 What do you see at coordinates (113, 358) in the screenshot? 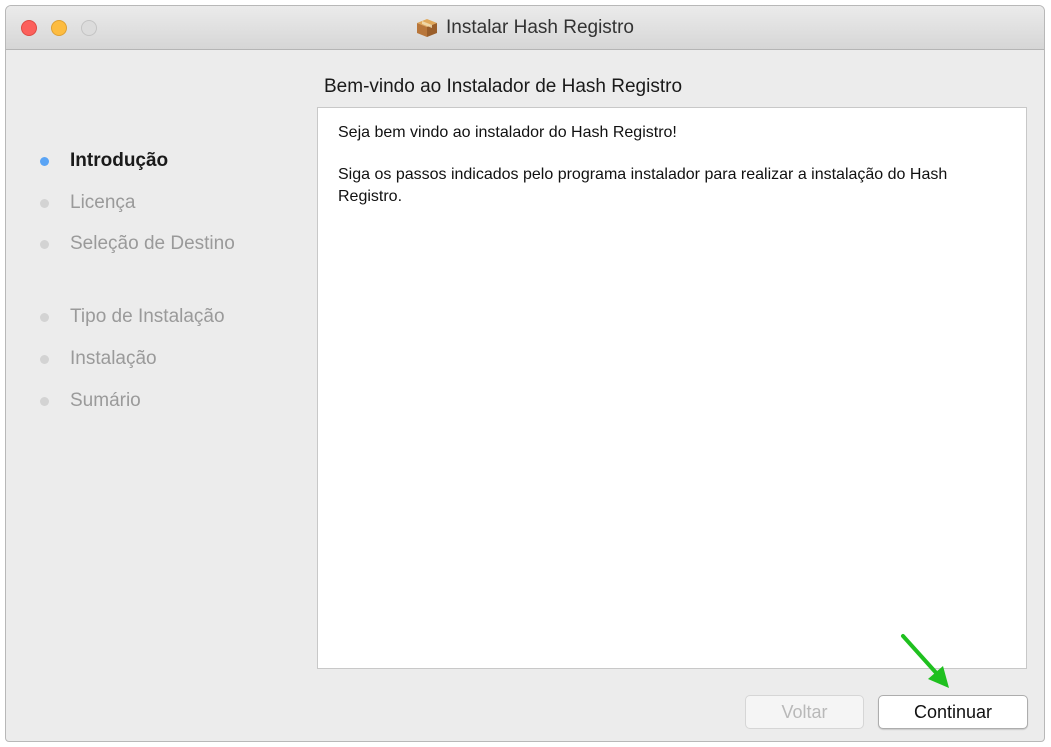
I see `step-label: Instalação` at bounding box center [113, 358].